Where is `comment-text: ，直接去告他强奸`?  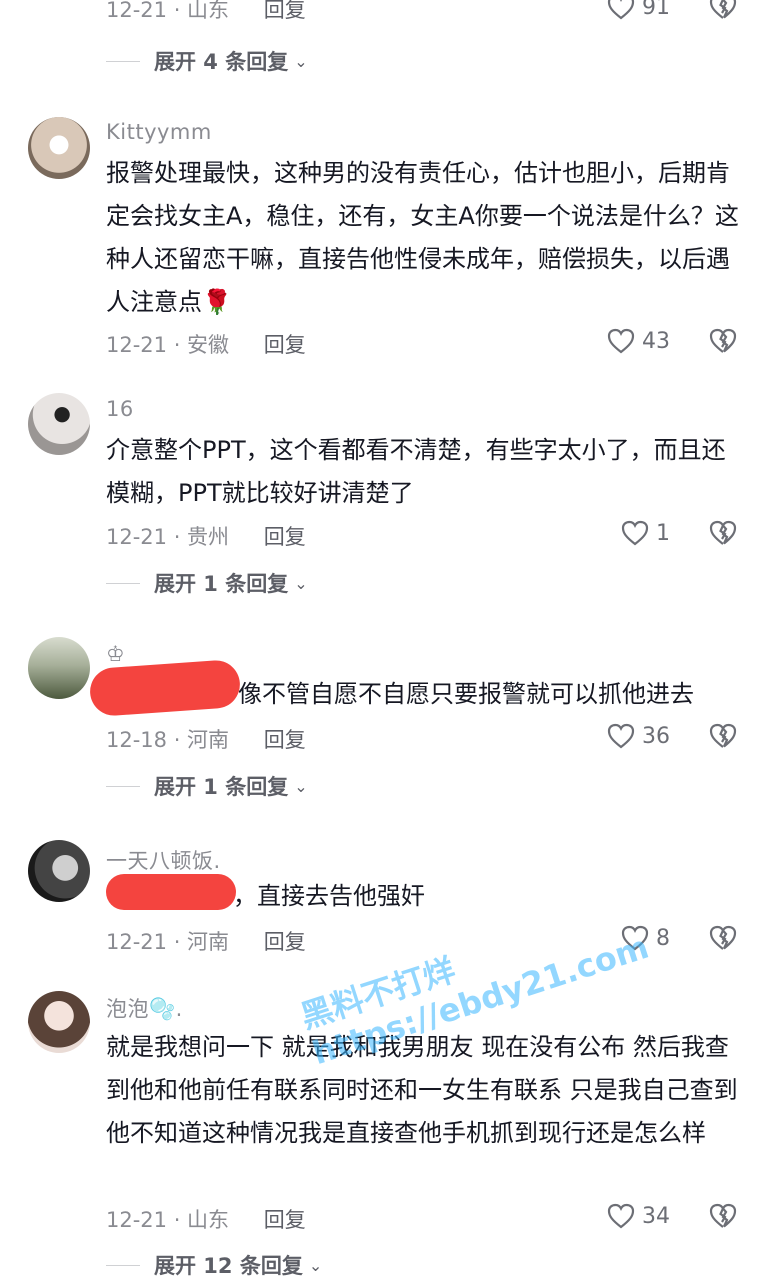 comment-text: ，直接去告他强奸 is located at coordinates (329, 896).